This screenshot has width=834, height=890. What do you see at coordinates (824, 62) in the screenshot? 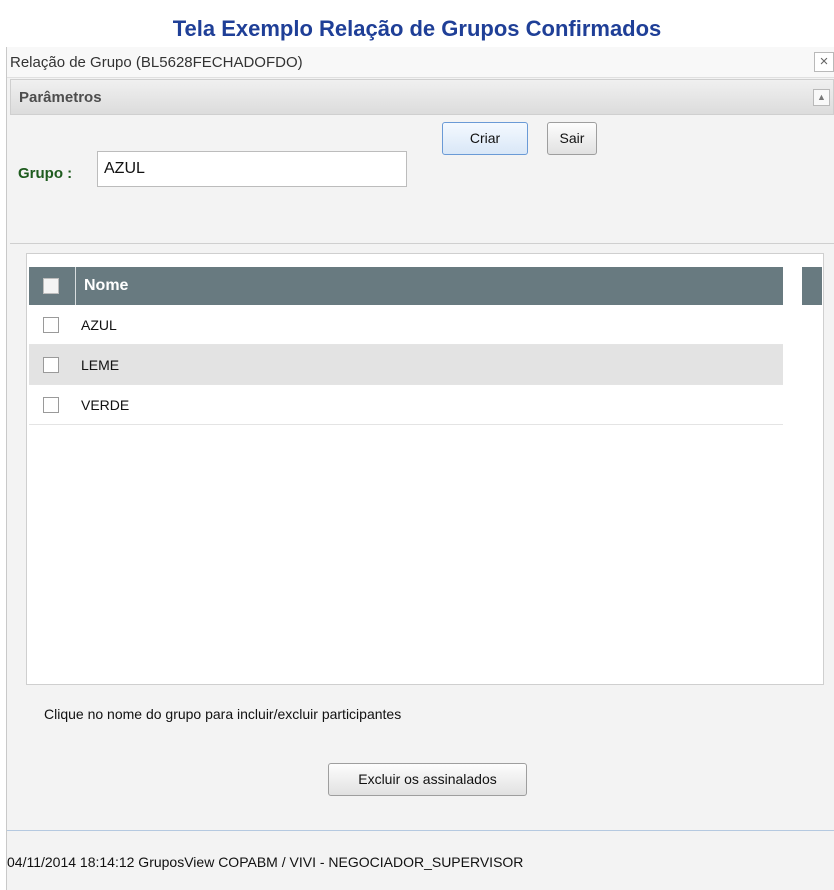
I see `close-icon: ×` at bounding box center [824, 62].